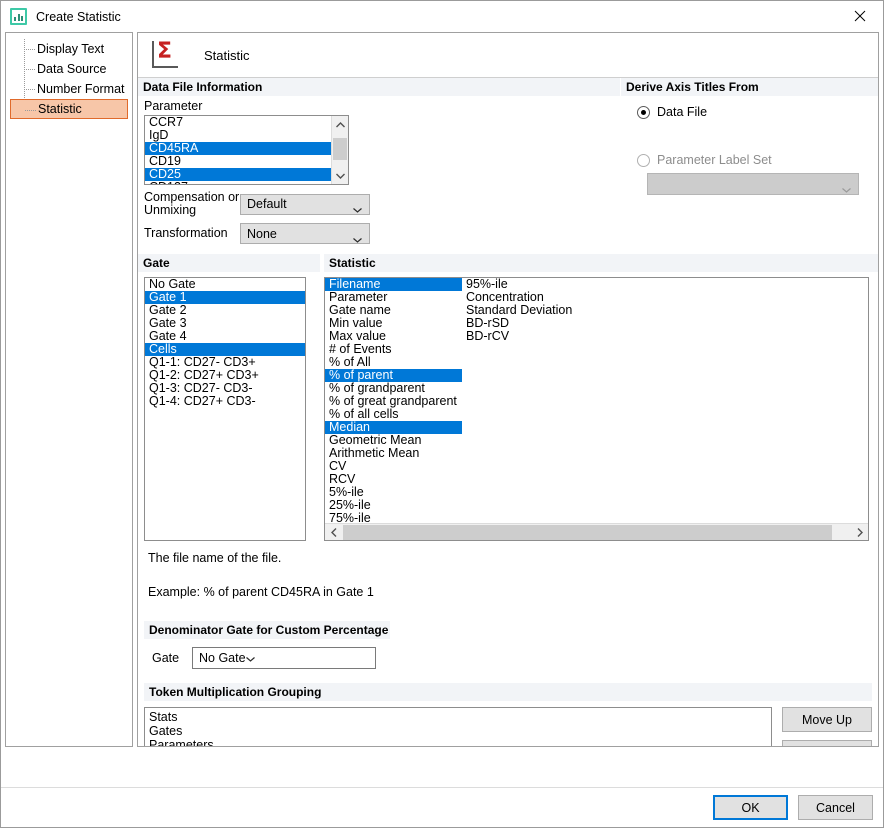  What do you see at coordinates (750, 807) in the screenshot?
I see `ok-button: OK` at bounding box center [750, 807].